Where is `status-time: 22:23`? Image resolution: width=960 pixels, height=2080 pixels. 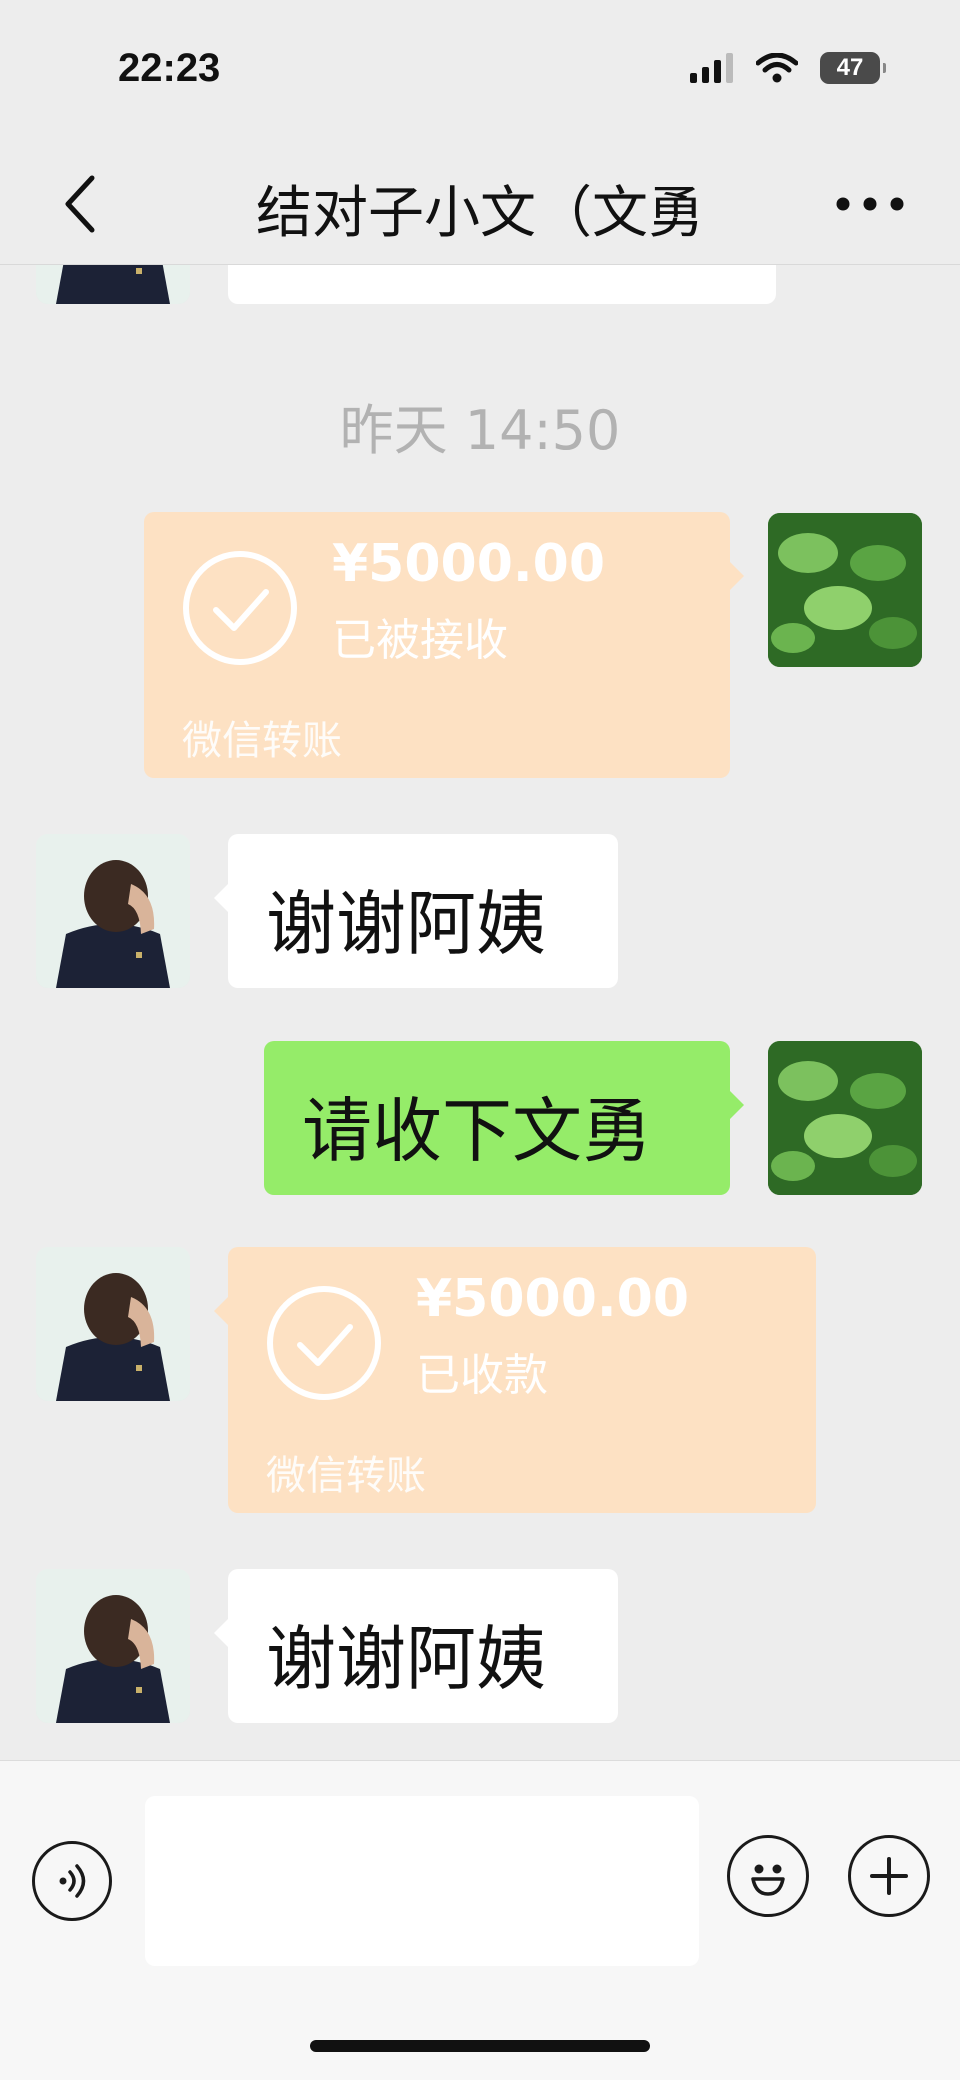
status-time: 22:23 is located at coordinates (169, 68).